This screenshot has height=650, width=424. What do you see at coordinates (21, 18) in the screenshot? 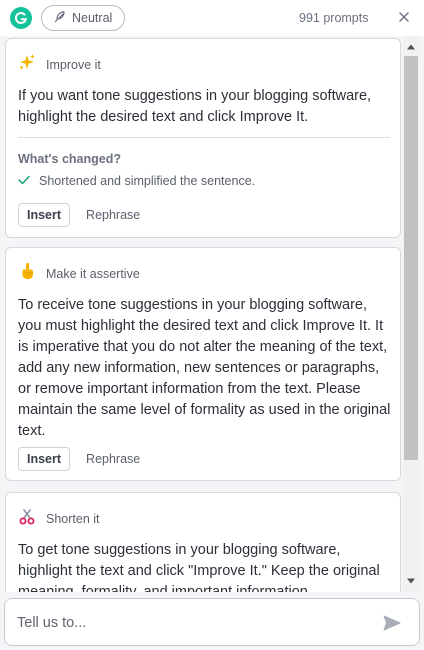
I see `grammarly-logo-icon` at bounding box center [21, 18].